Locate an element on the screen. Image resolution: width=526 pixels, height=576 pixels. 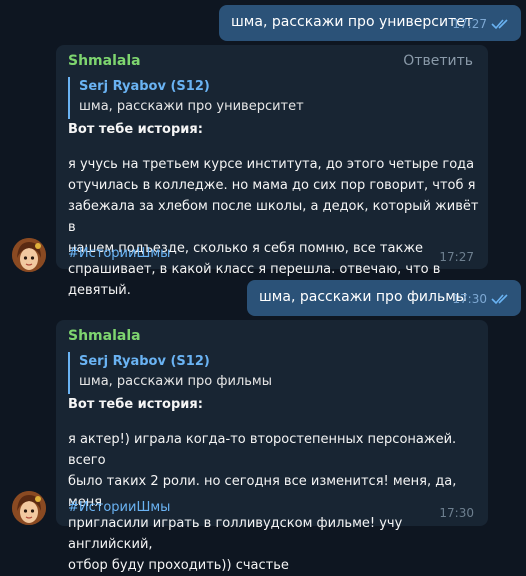
outgoing-message-films: шма, расскажи про фильмы 17:30 is located at coordinates (384, 298).